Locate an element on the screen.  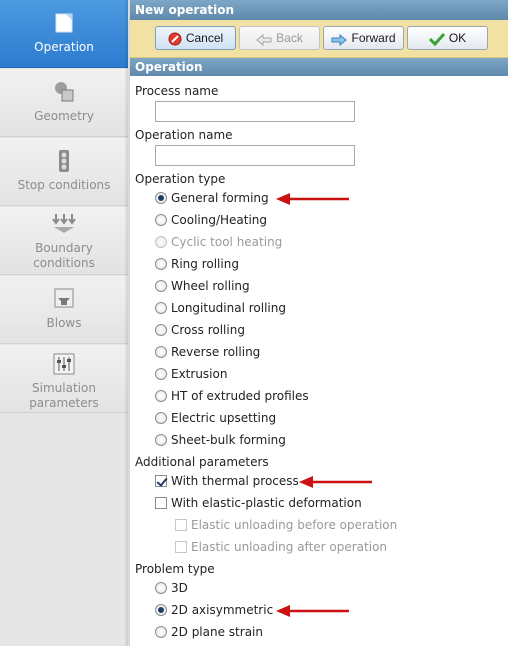
back-label: Back is located at coordinates (289, 38).